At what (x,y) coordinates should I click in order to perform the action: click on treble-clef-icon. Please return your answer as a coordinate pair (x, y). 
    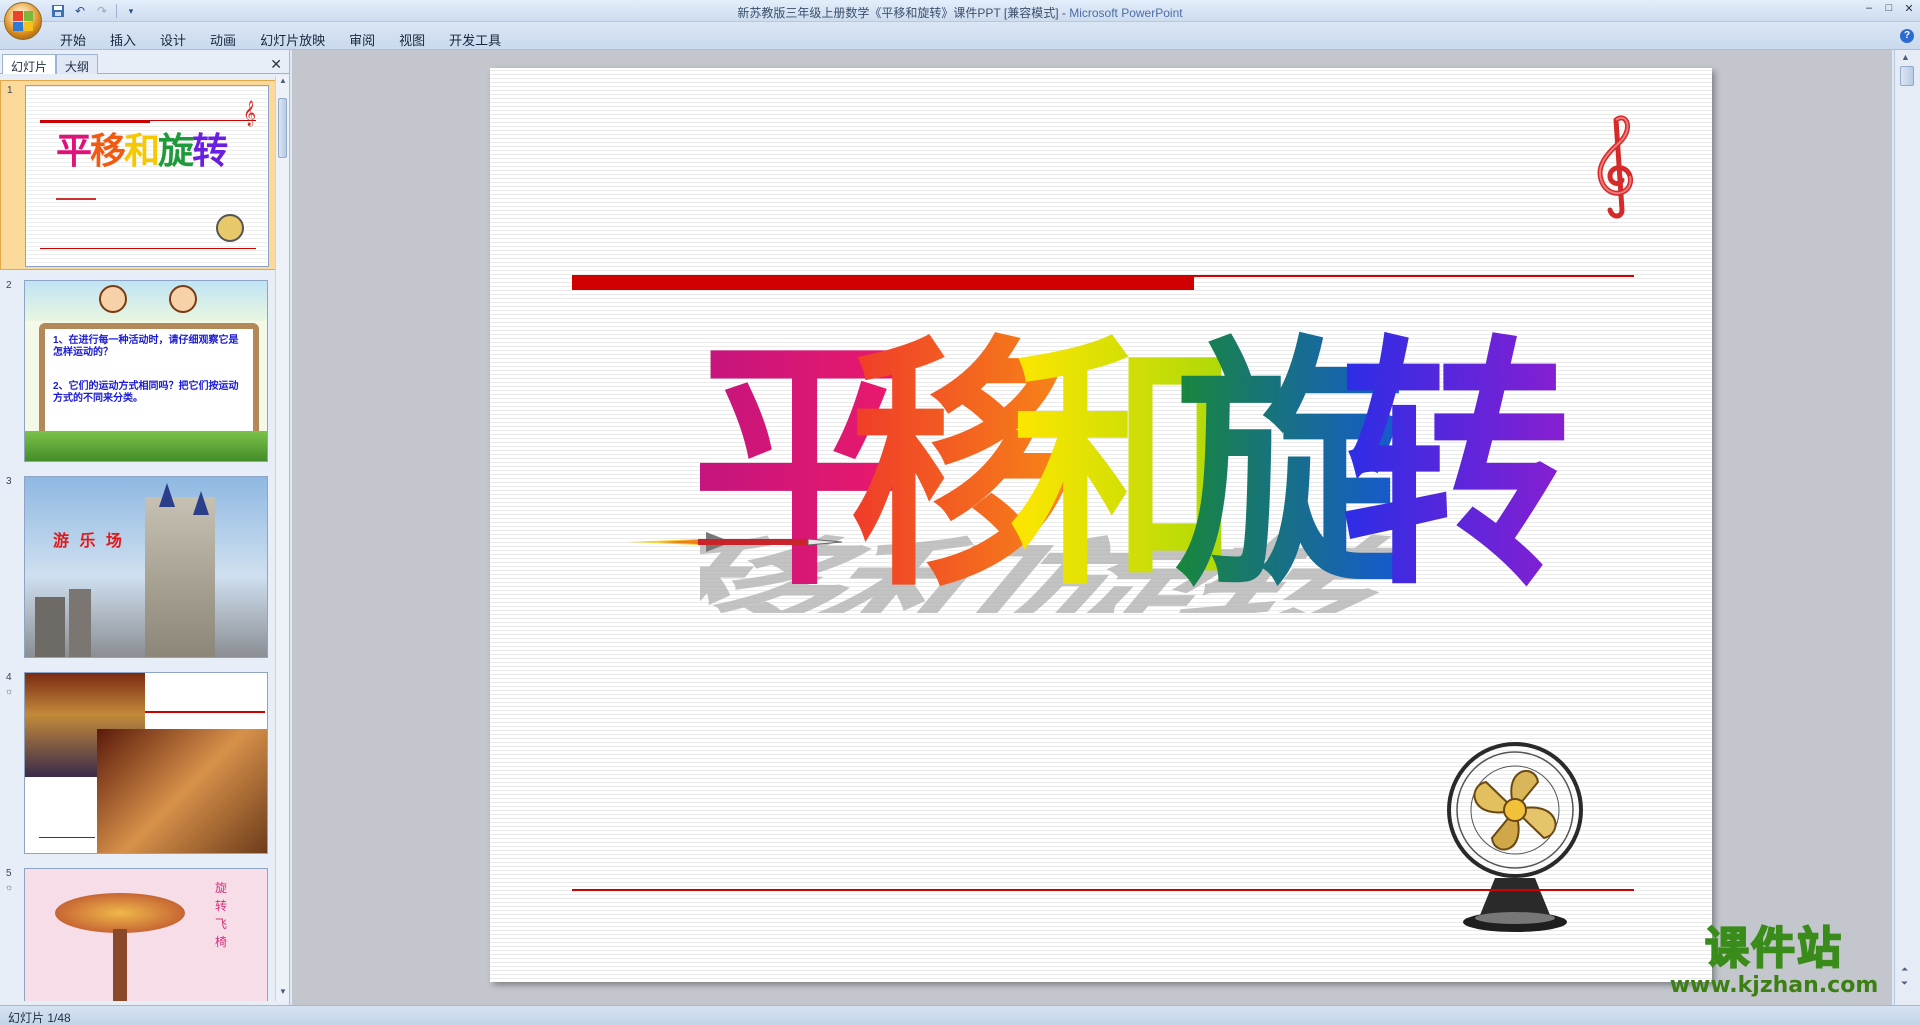
    Looking at the image, I should click on (1615, 165).